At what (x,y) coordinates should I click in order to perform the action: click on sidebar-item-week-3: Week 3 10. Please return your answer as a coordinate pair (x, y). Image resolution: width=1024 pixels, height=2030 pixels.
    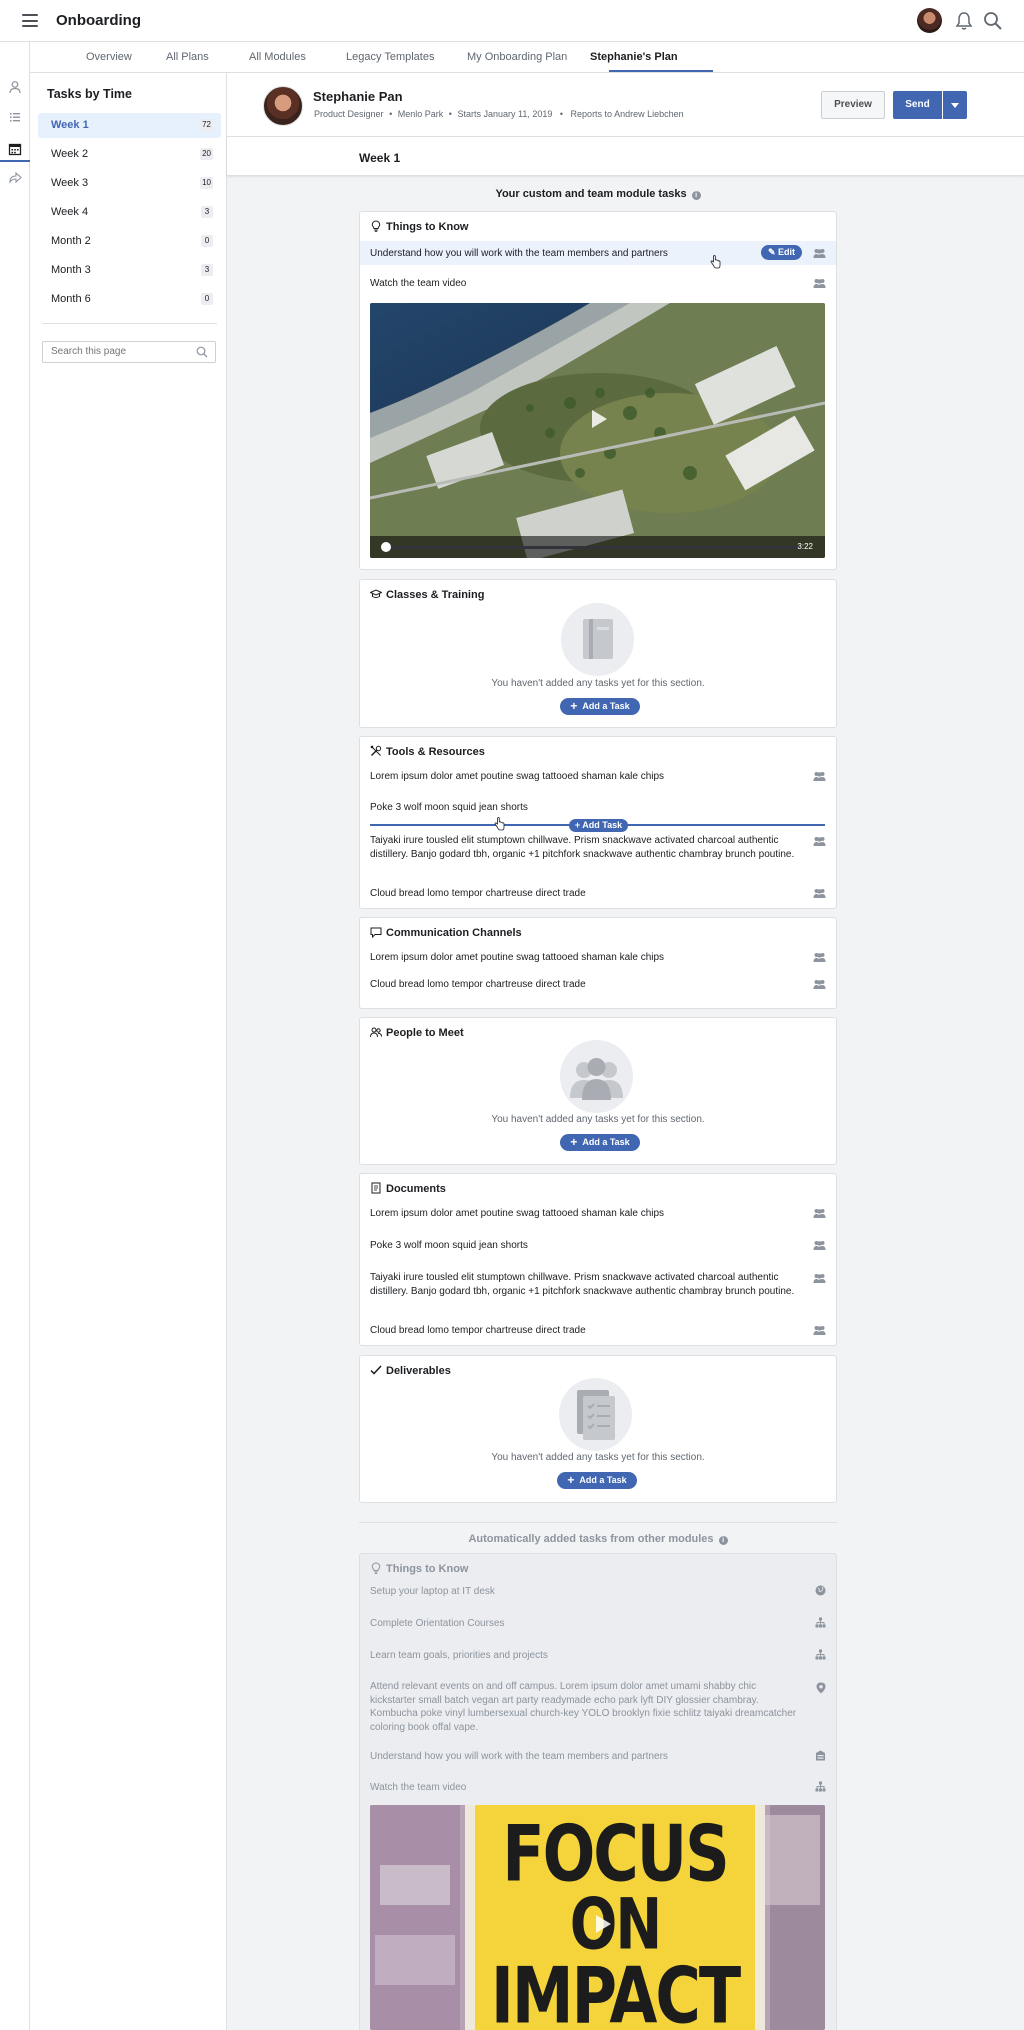
    Looking at the image, I should click on (129, 183).